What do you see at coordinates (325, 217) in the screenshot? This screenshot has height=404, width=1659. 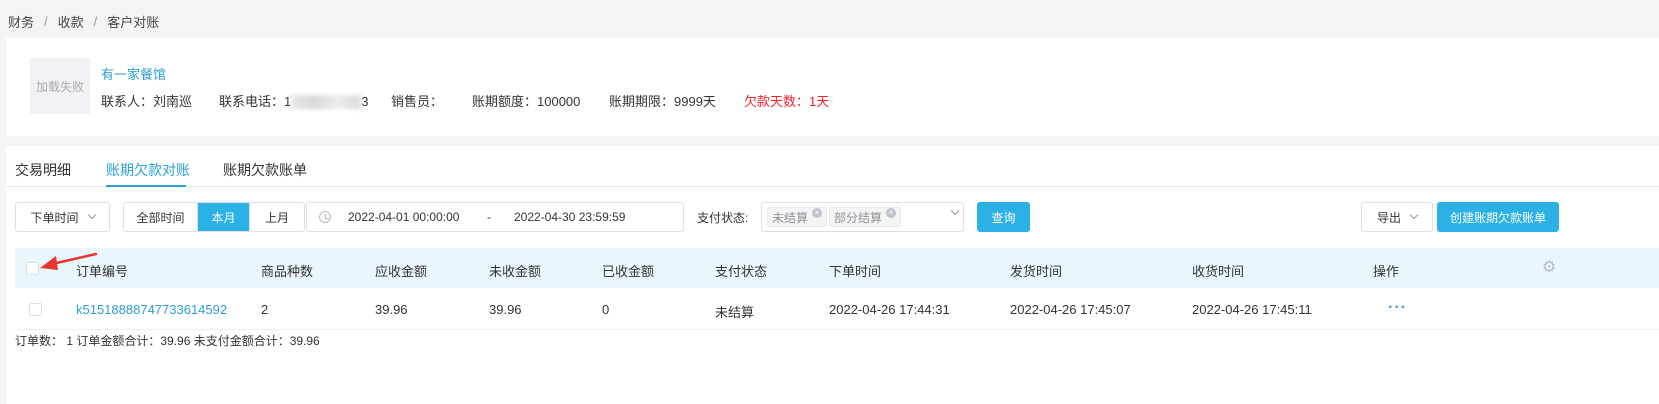 I see `clock-icon` at bounding box center [325, 217].